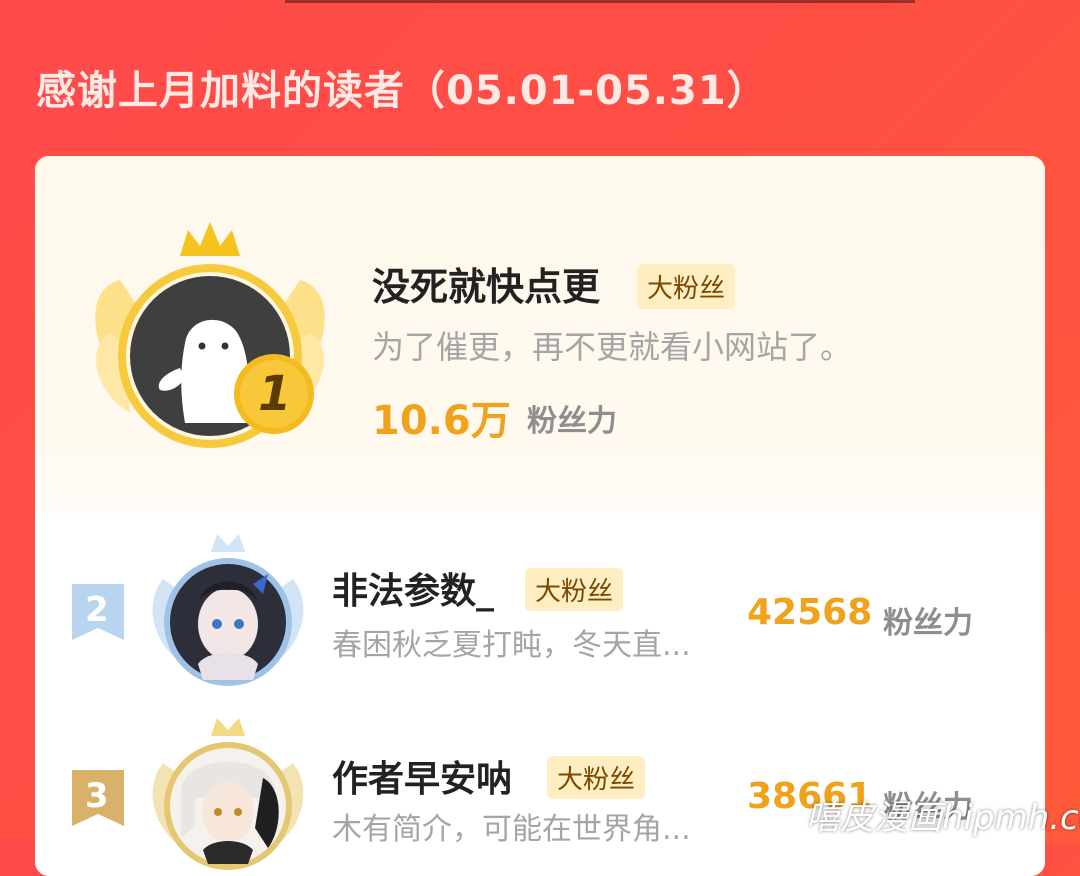 This screenshot has height=876, width=1080. What do you see at coordinates (210, 335) in the screenshot?
I see `crown-wings-icon` at bounding box center [210, 335].